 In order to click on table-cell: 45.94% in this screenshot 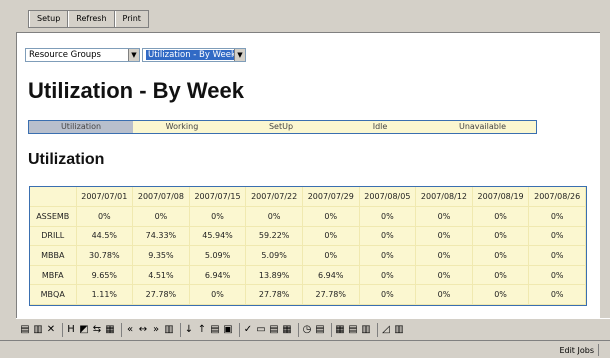, I will do `click(218, 236)`.